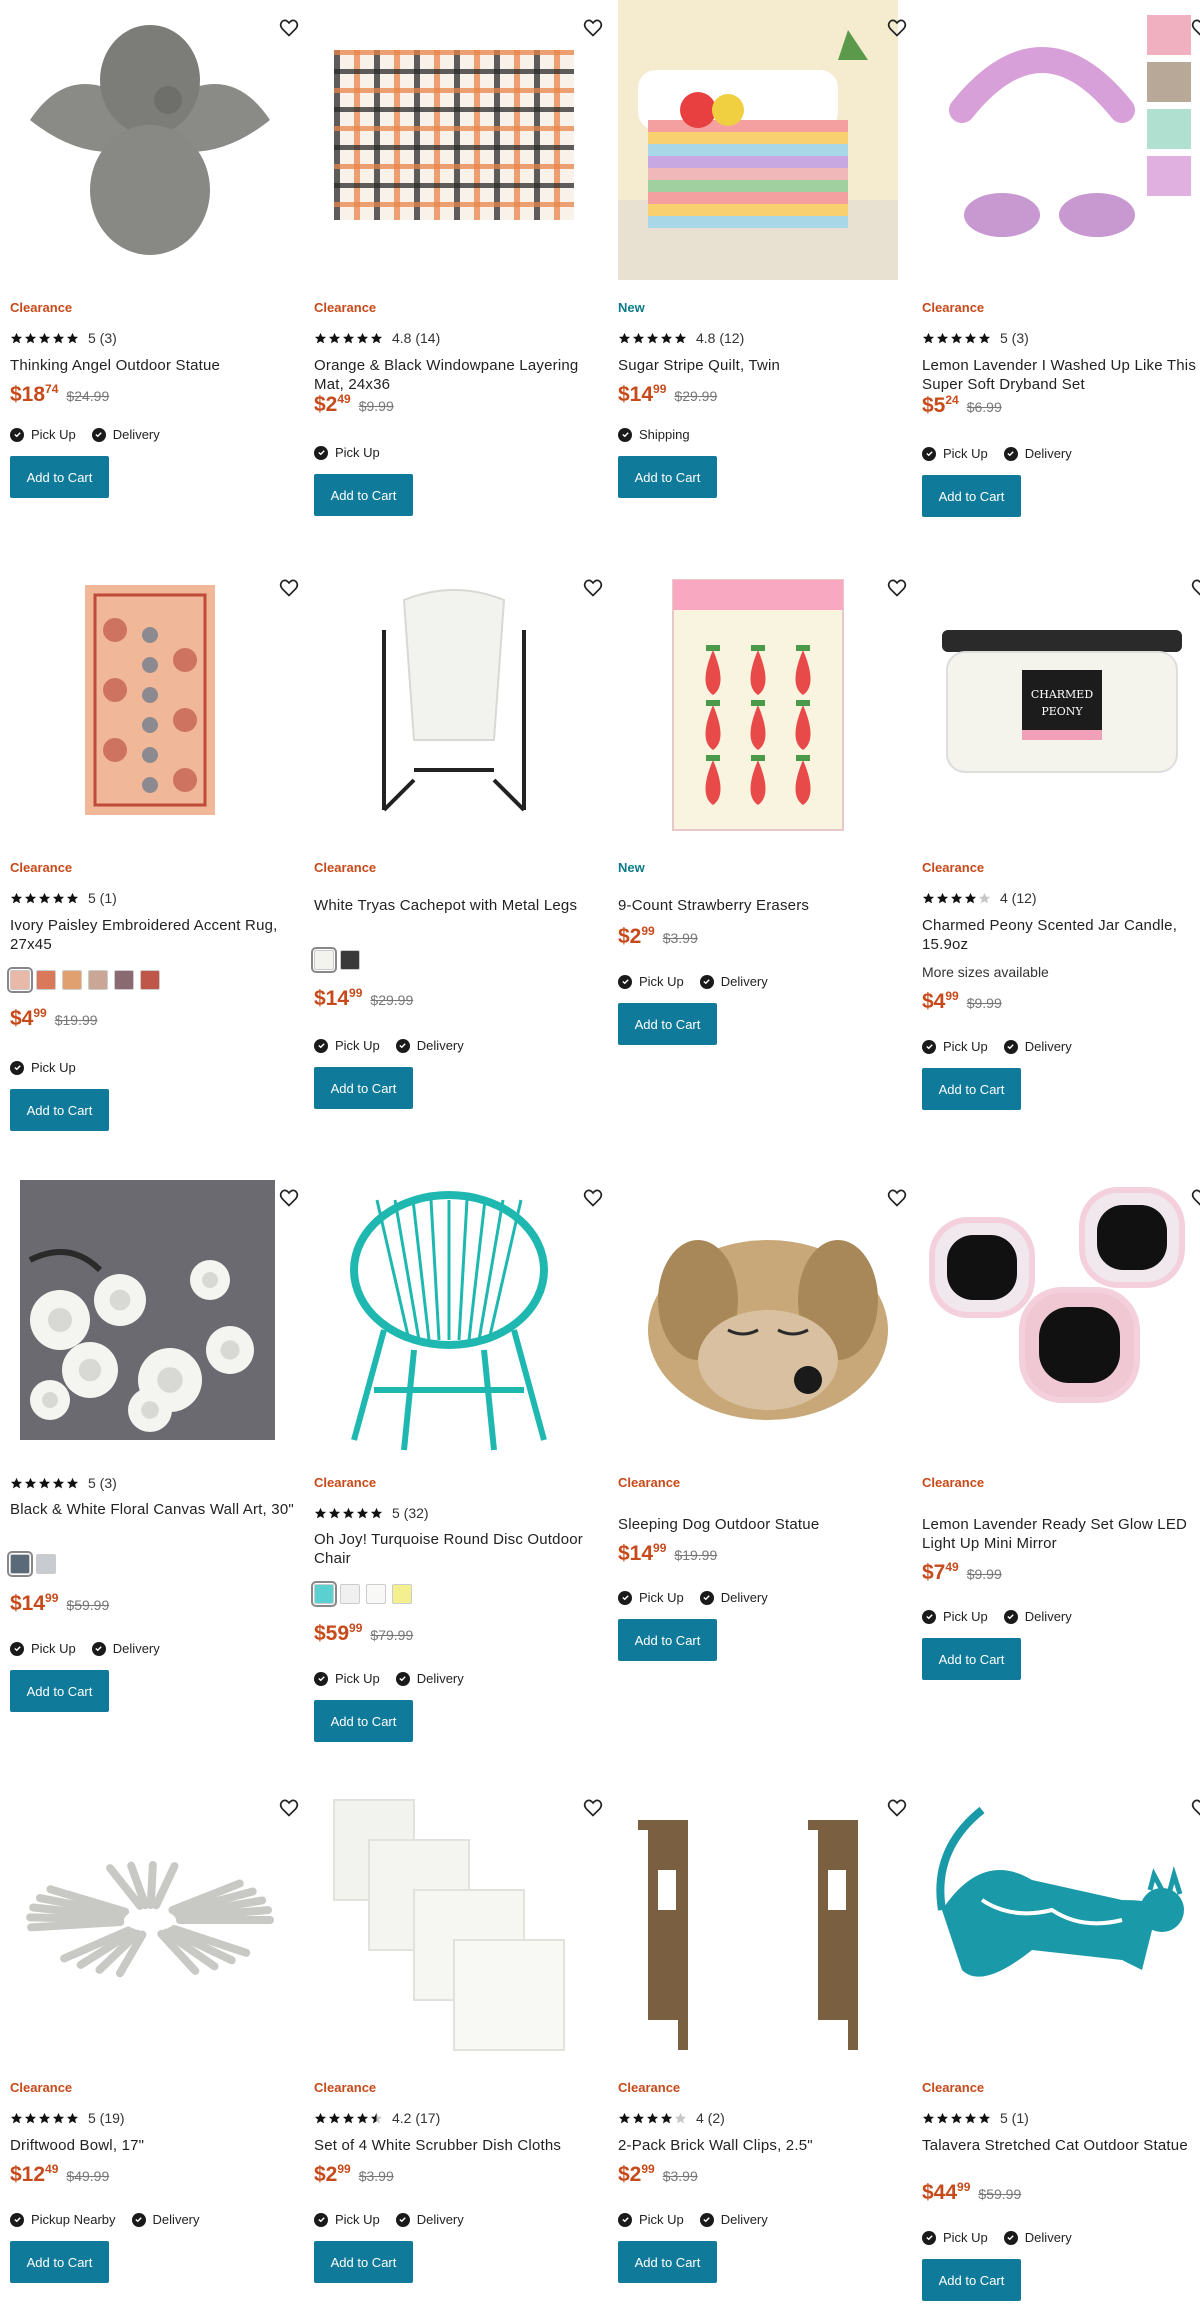 Image resolution: width=1200 pixels, height=2317 pixels. What do you see at coordinates (760, 1524) in the screenshot?
I see `product-name: Sleeping Dog Outdoor Statue` at bounding box center [760, 1524].